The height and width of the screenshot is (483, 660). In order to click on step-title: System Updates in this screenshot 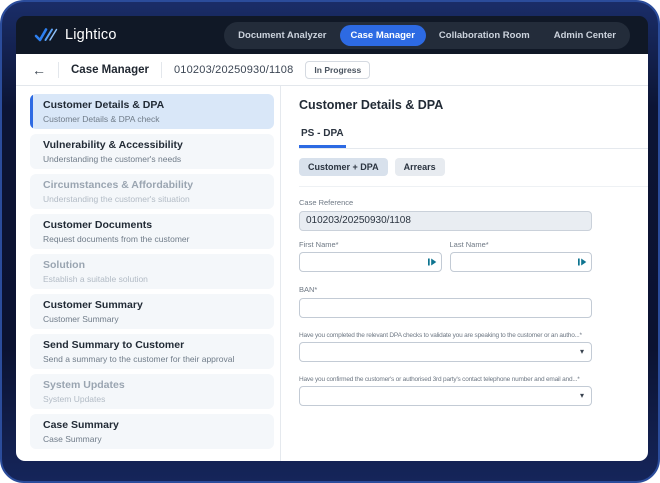, I will do `click(84, 385)`.